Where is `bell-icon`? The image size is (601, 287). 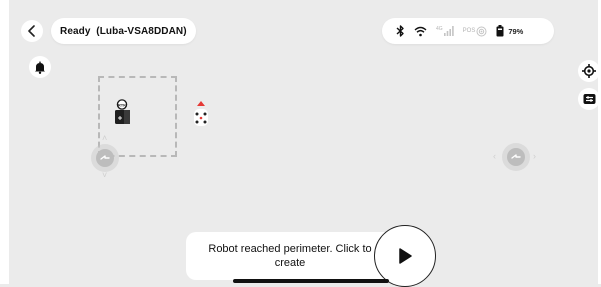 bell-icon is located at coordinates (40, 67).